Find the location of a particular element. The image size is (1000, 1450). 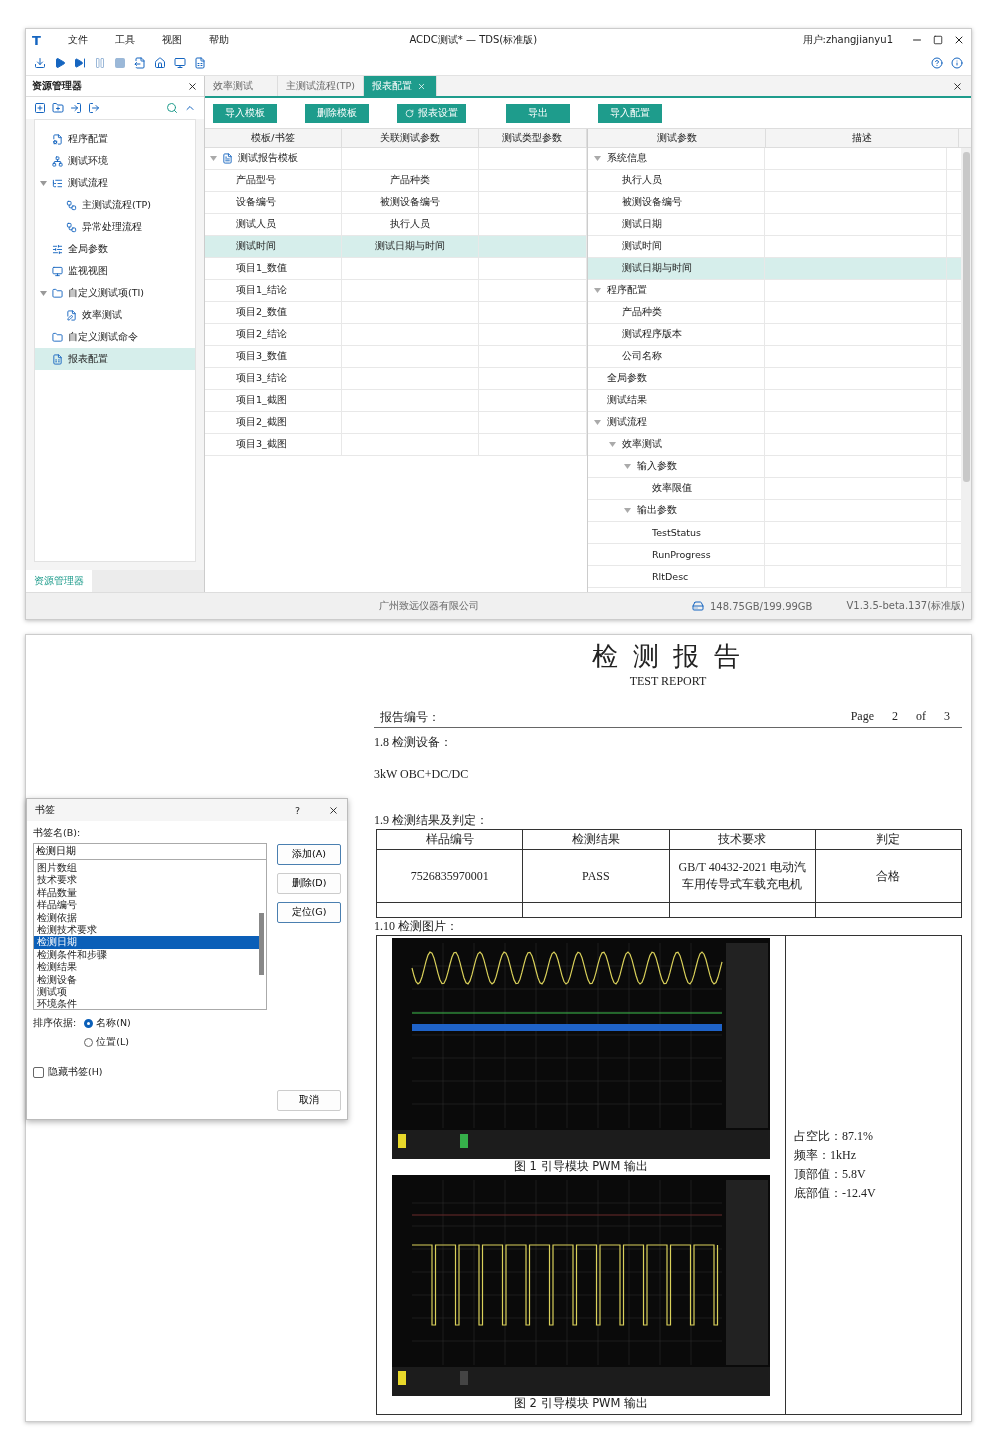

list-item: 检测依据 is located at coordinates (146, 917).